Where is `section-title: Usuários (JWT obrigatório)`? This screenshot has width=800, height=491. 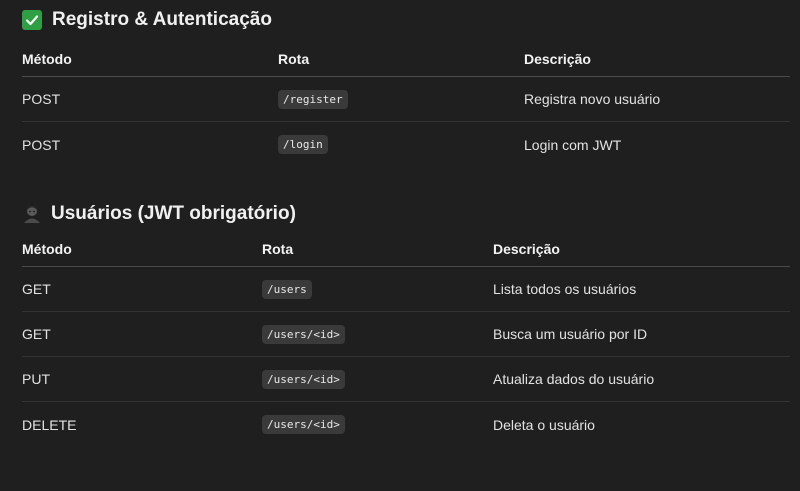 section-title: Usuários (JWT obrigatório) is located at coordinates (173, 213).